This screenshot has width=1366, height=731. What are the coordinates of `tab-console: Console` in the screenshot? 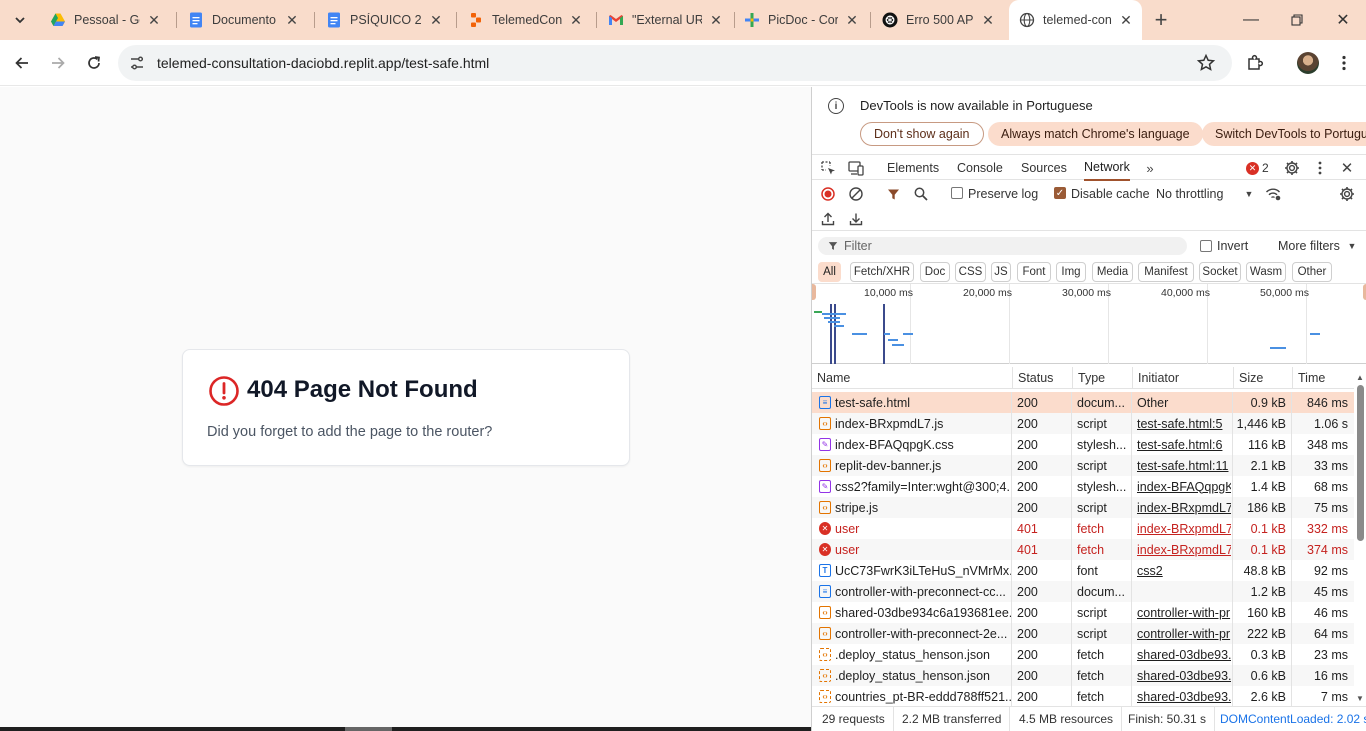 It's located at (980, 168).